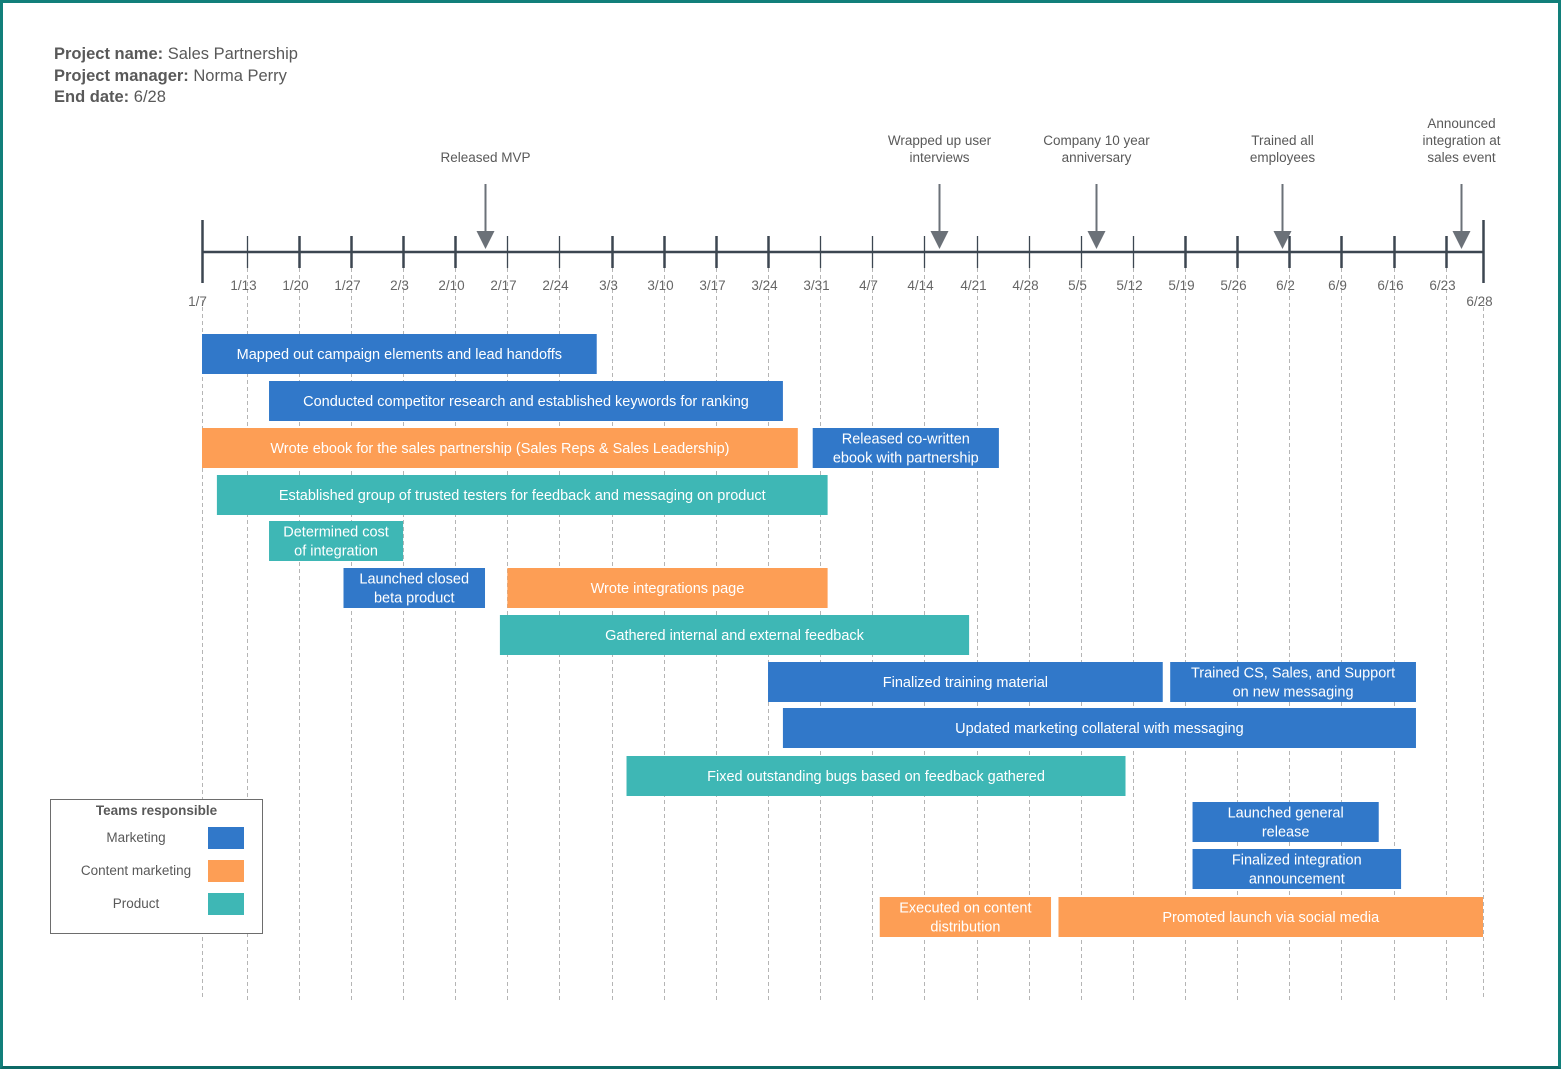  I want to click on milestone-label: Trained all, so click(1282, 140).